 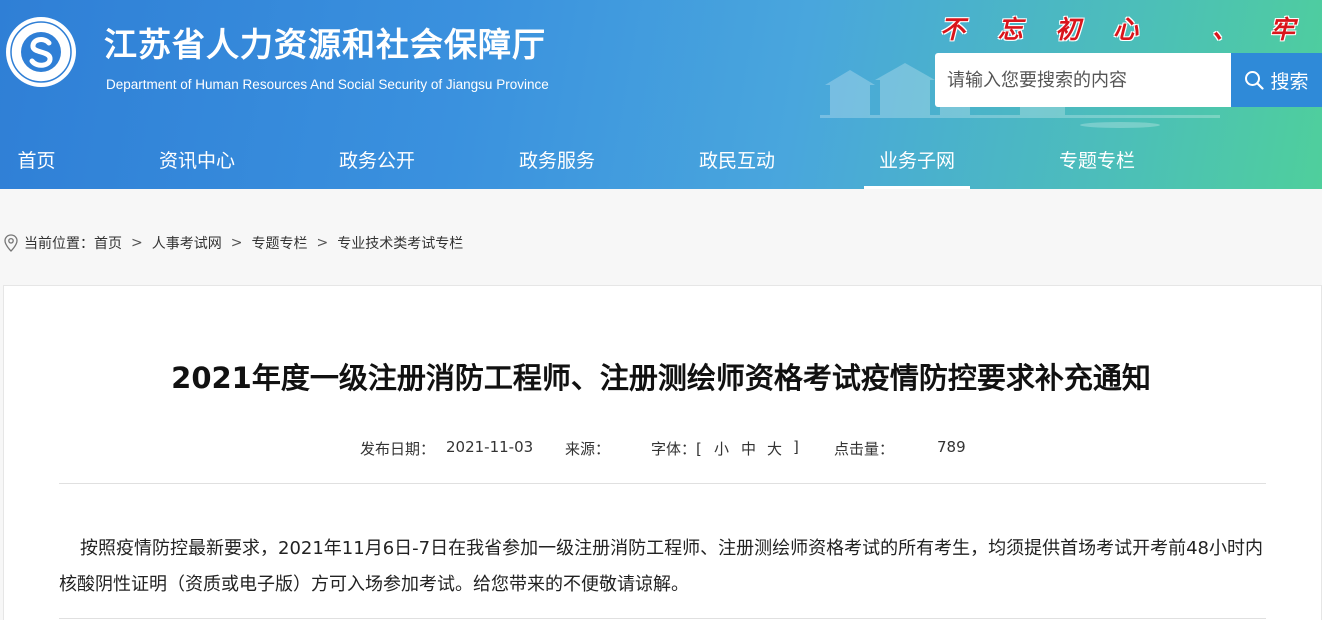 I want to click on font-size-medium: 中, so click(x=748, y=448).